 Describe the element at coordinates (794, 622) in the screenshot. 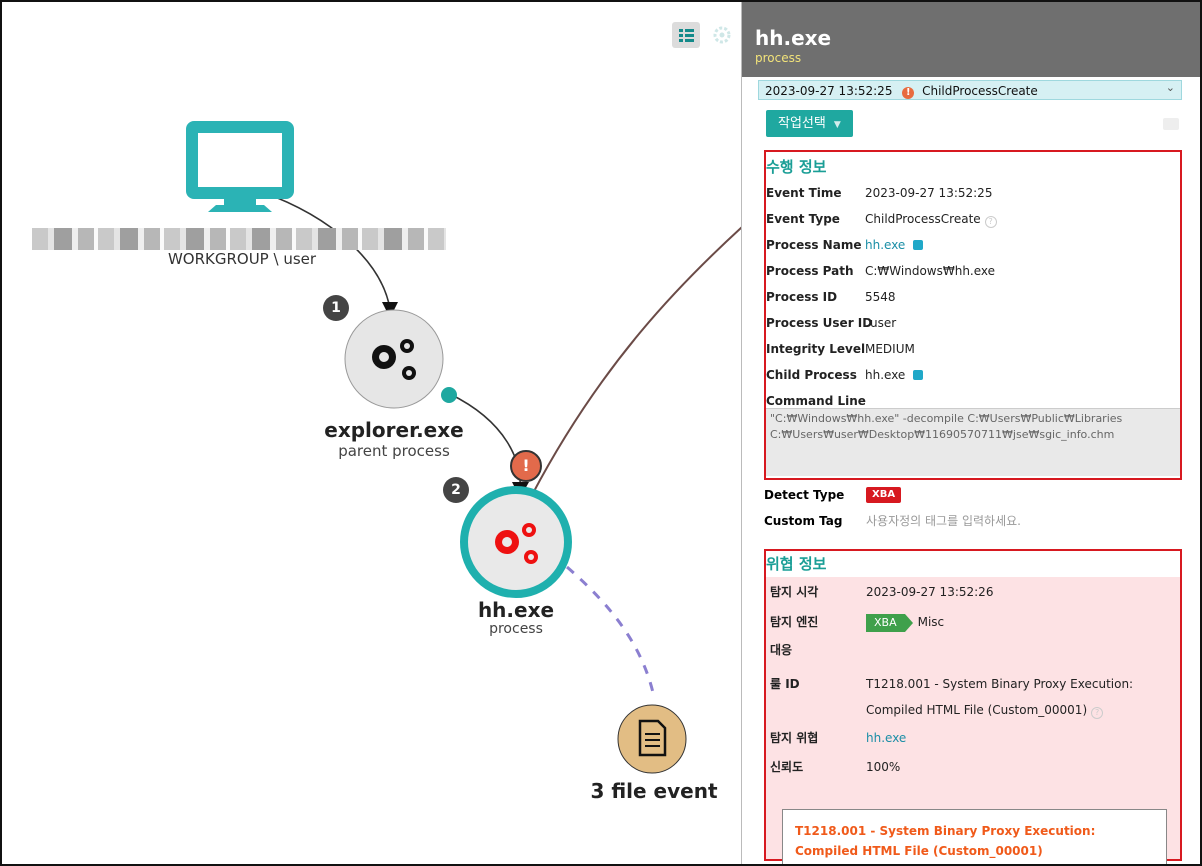

I see `threat-key: 탐지 엔진` at that location.